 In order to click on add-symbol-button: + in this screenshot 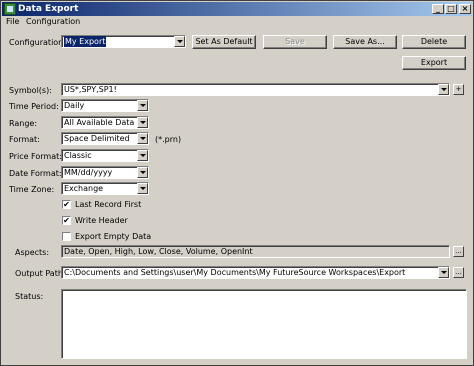, I will do `click(458, 89)`.